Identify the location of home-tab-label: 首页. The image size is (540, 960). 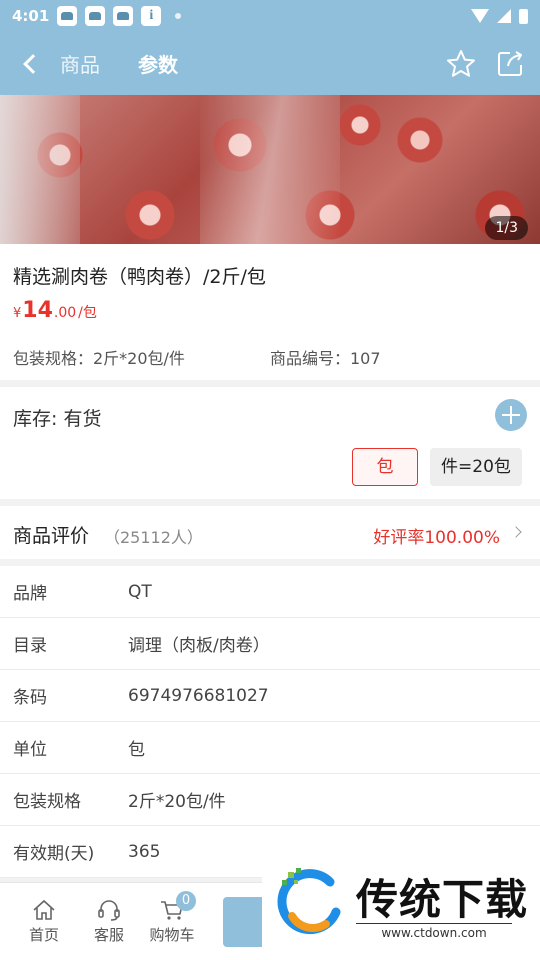
(43, 935).